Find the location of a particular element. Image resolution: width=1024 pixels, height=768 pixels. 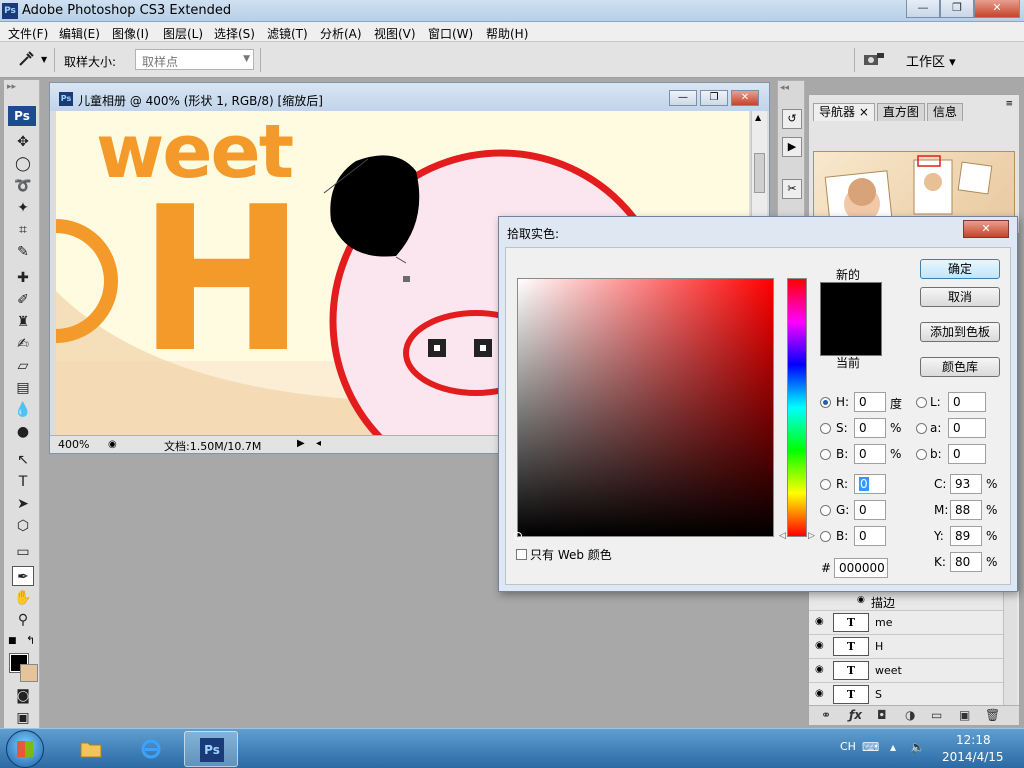

ok-button: 确定 is located at coordinates (960, 269).